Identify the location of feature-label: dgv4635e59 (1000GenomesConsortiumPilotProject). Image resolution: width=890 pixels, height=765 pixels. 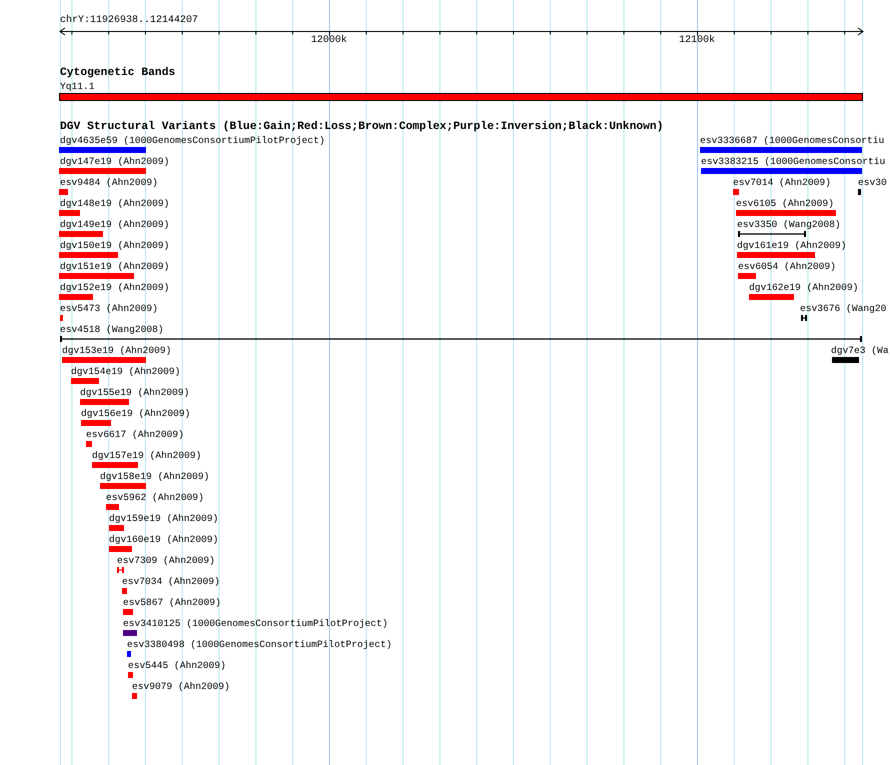
(192, 140).